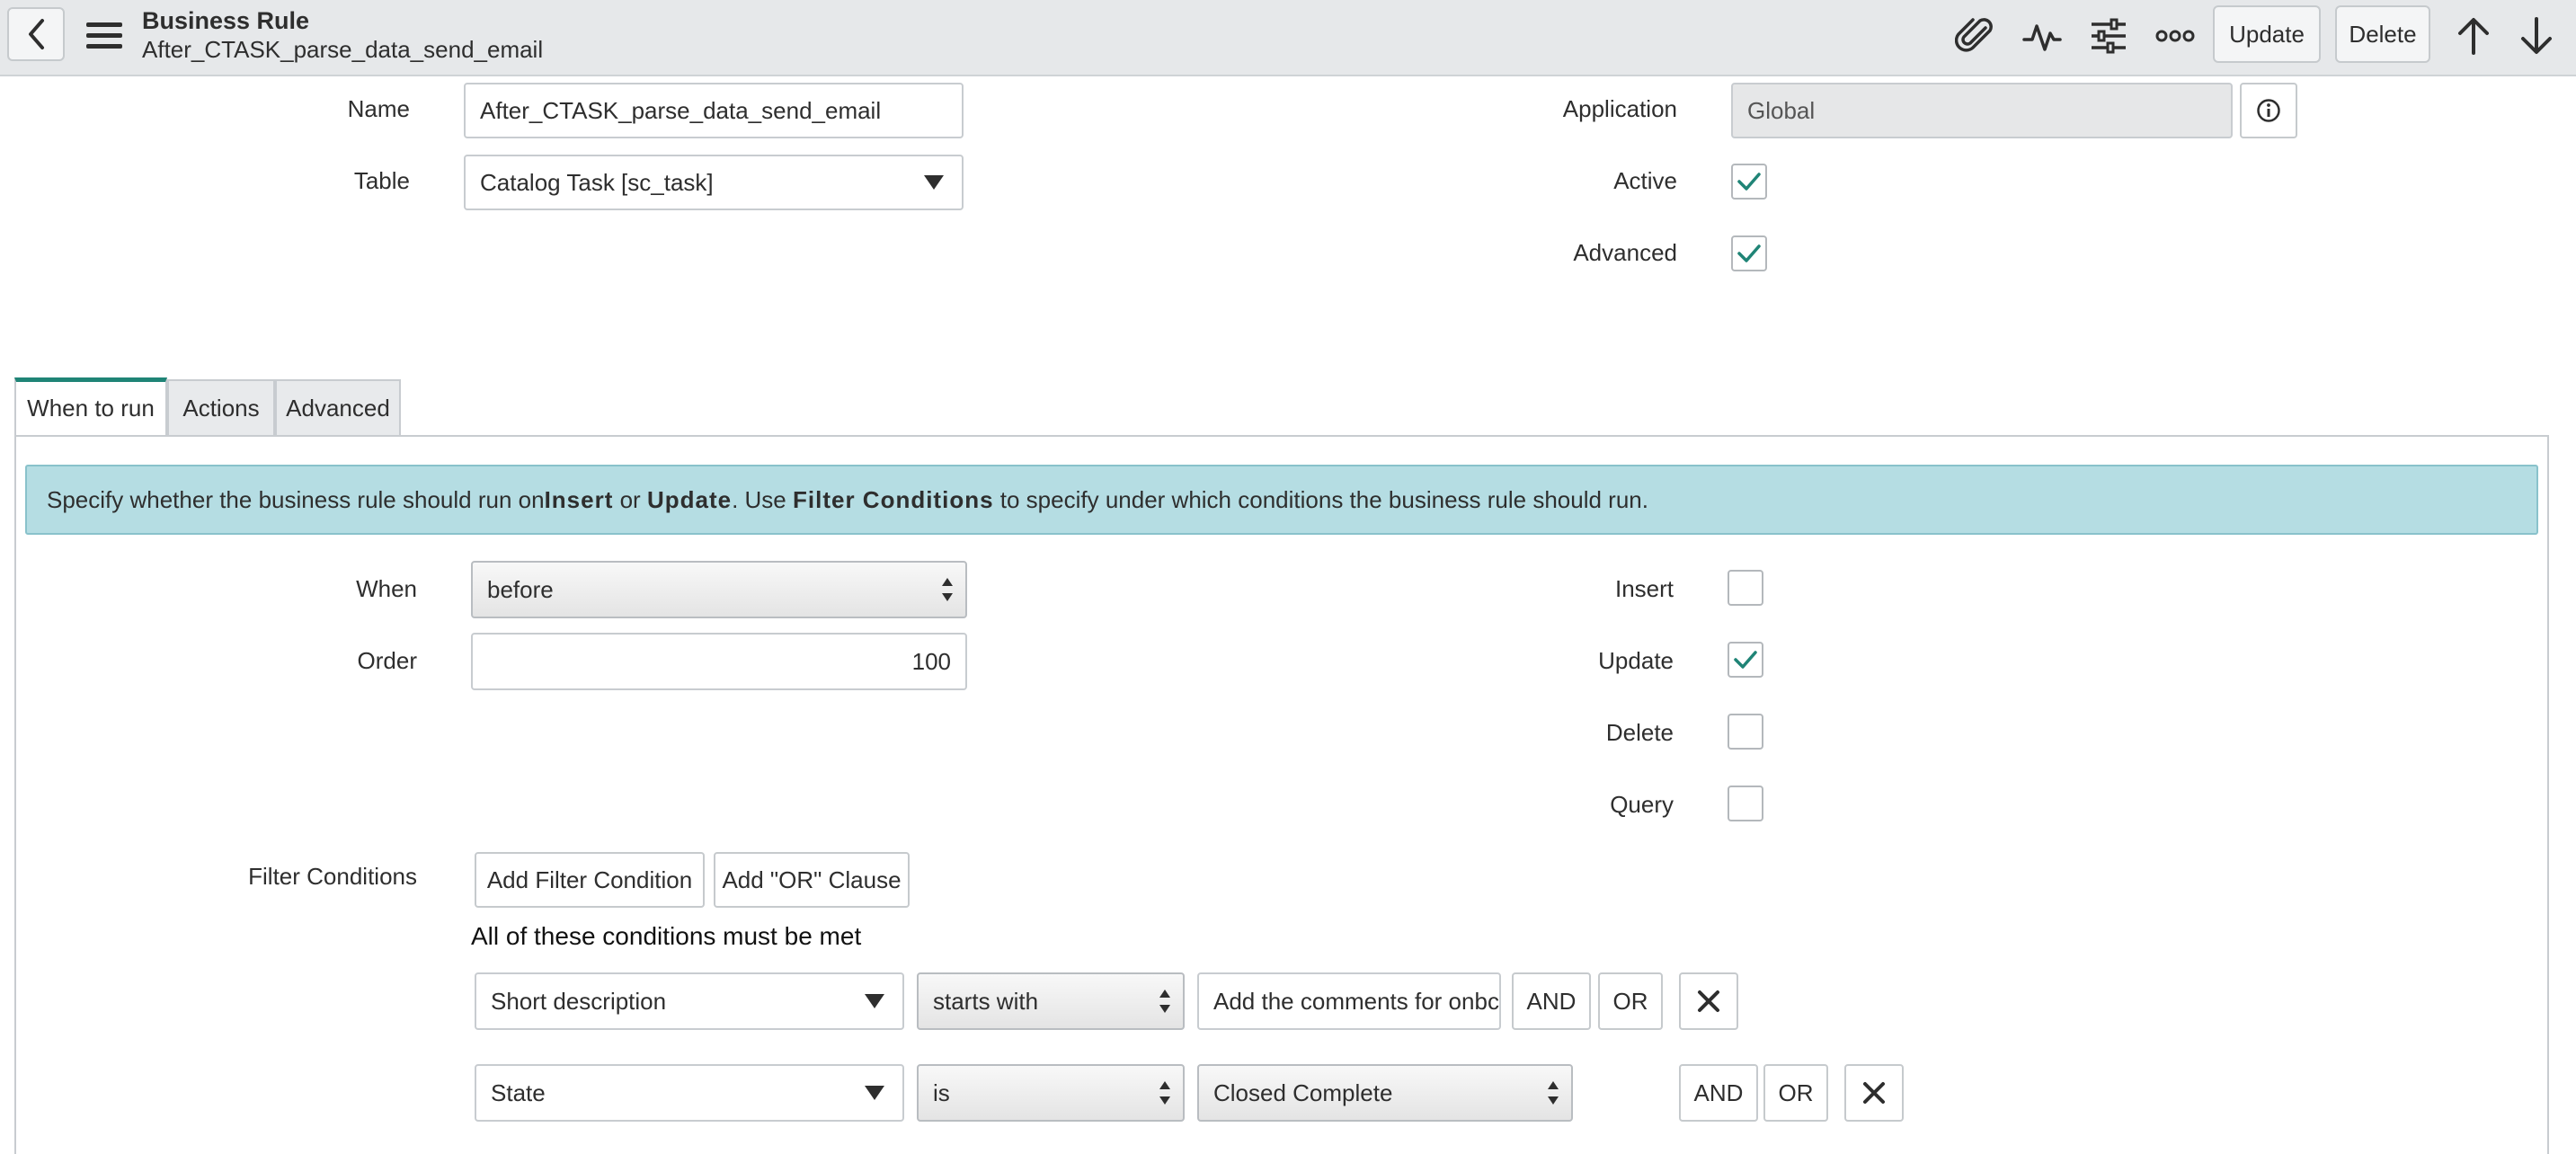  Describe the element at coordinates (1745, 588) in the screenshot. I see `insert-checkbox` at that location.